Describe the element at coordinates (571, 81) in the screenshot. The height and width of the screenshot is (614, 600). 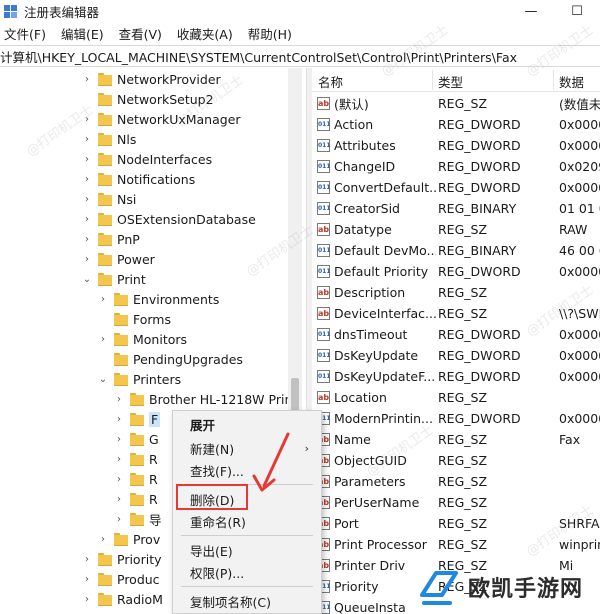
I see `header-data: 数据` at that location.